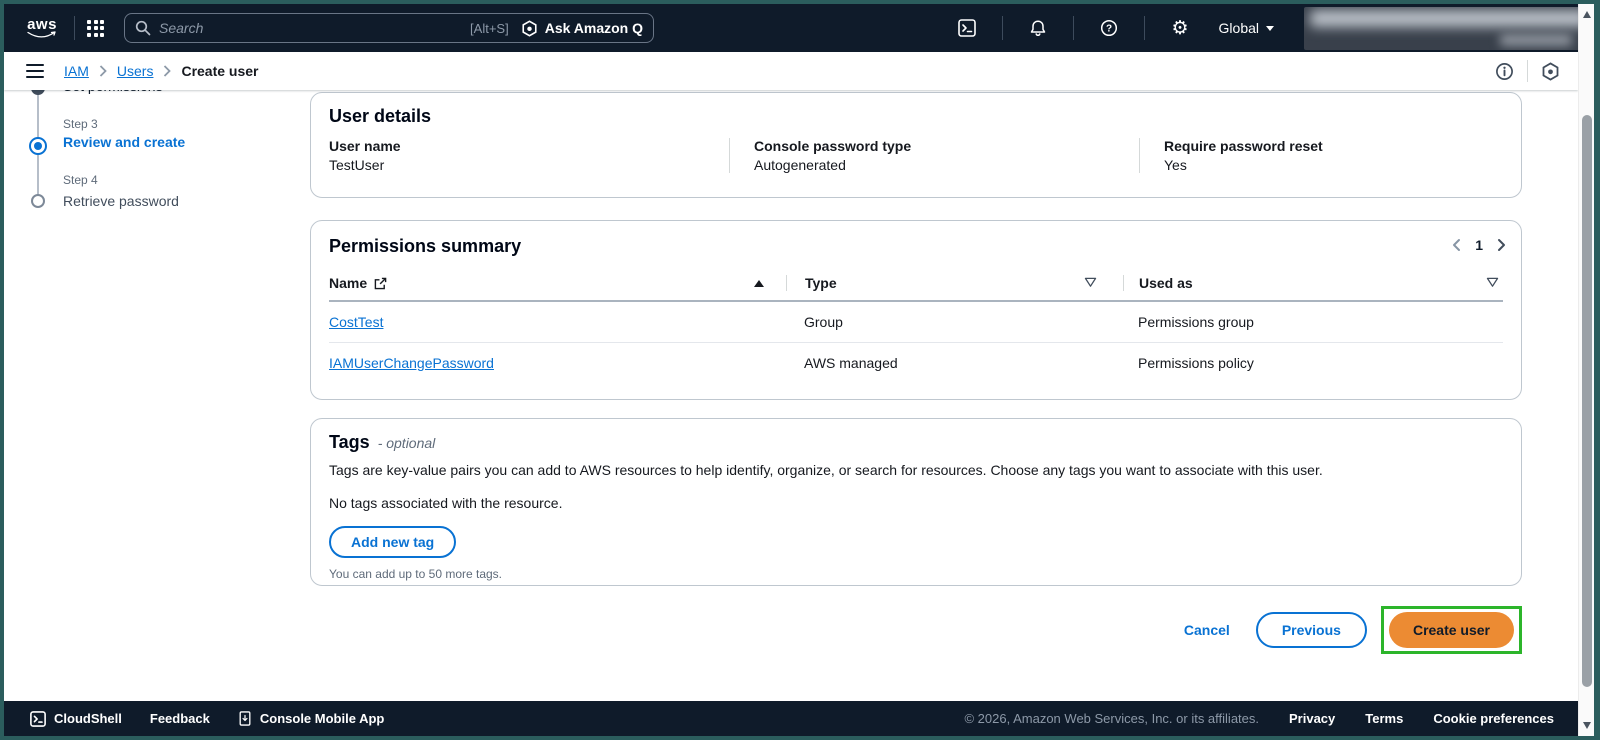  Describe the element at coordinates (121, 201) in the screenshot. I see `step-retrieve-password: Retrieve password` at that location.